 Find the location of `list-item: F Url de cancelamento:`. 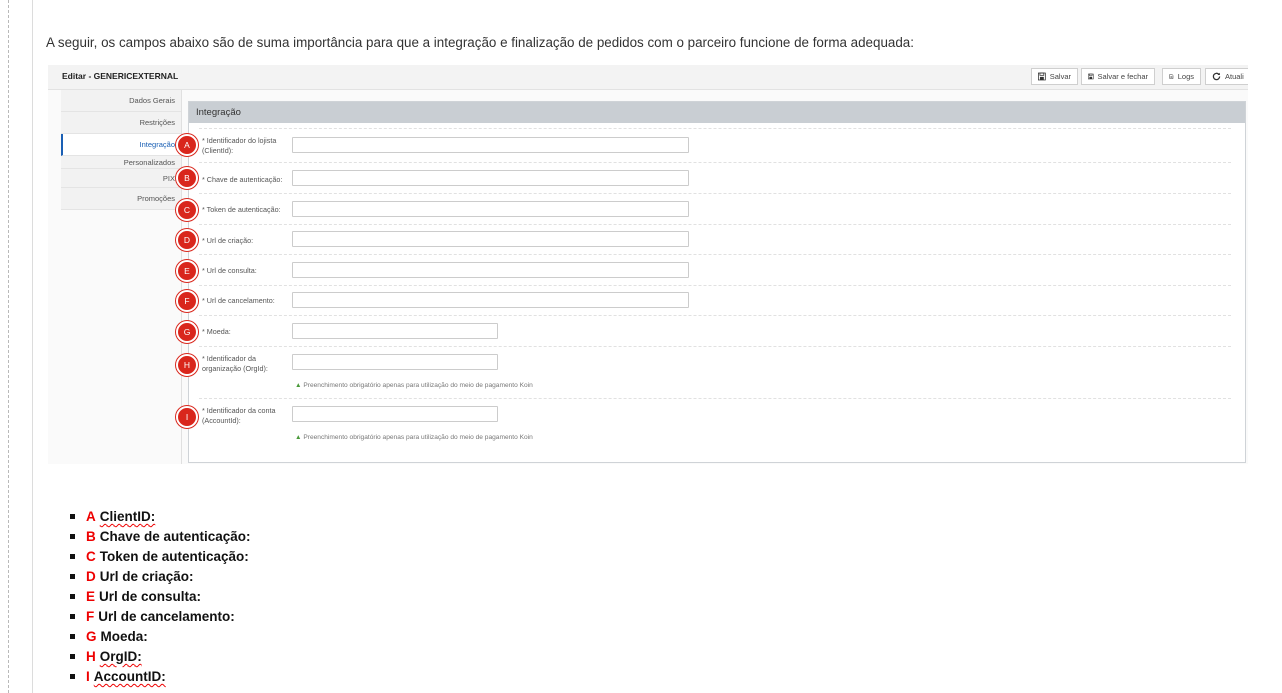

list-item: F Url de cancelamento: is located at coordinates (159, 617).